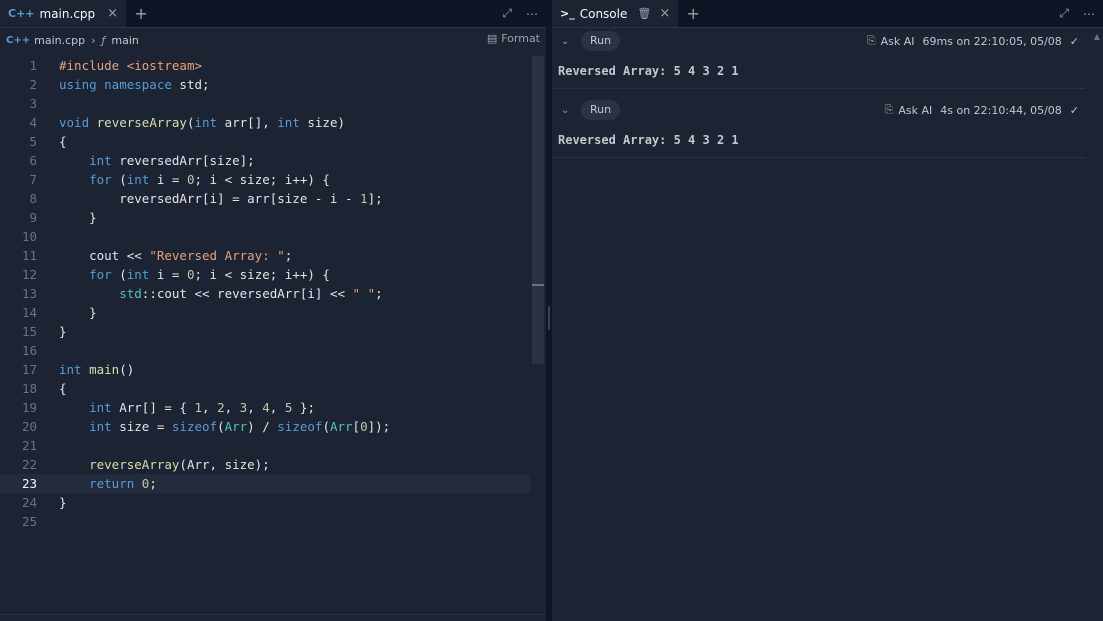 Image resolution: width=1103 pixels, height=621 pixels. Describe the element at coordinates (18, 40) in the screenshot. I see `cpp-file-icon: C++` at that location.